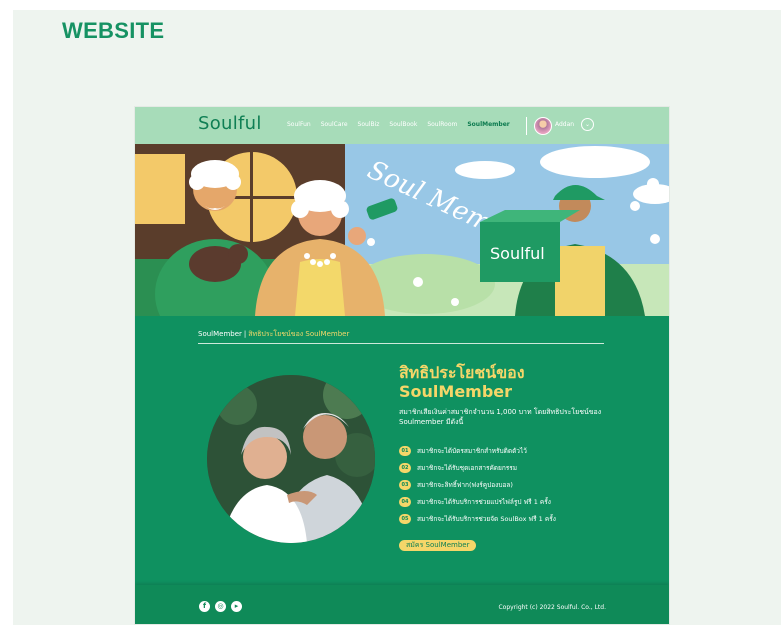 The height and width of the screenshot is (628, 781). I want to click on avatar, so click(543, 126).